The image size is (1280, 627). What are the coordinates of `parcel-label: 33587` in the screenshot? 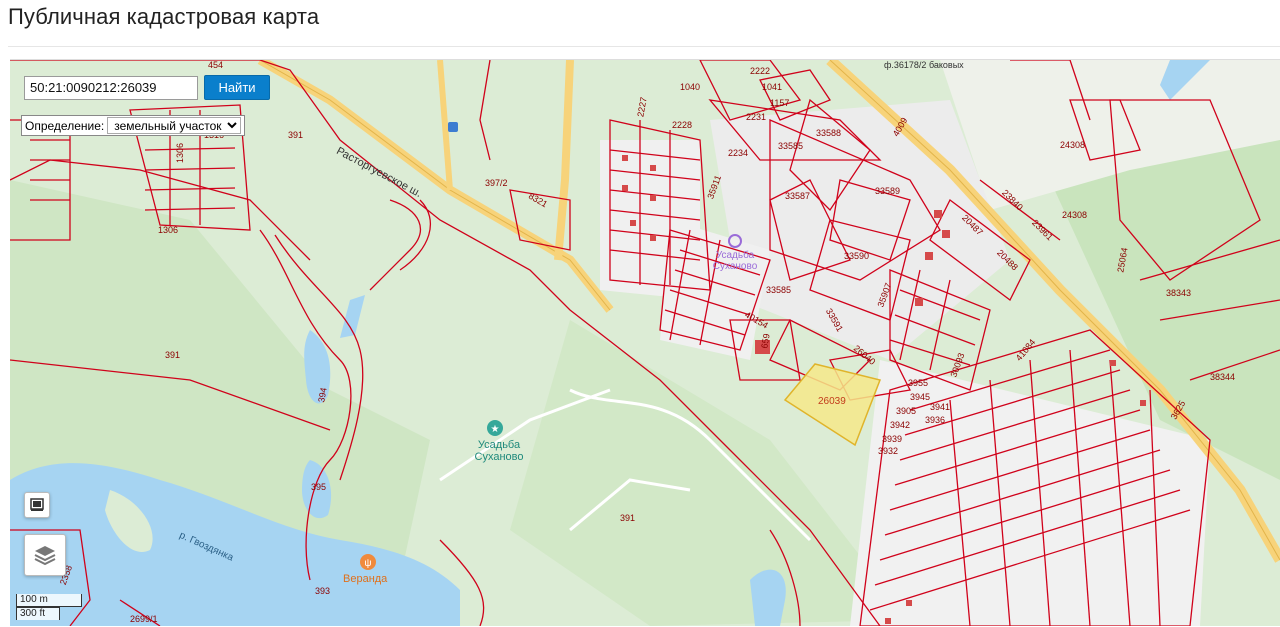 It's located at (798, 196).